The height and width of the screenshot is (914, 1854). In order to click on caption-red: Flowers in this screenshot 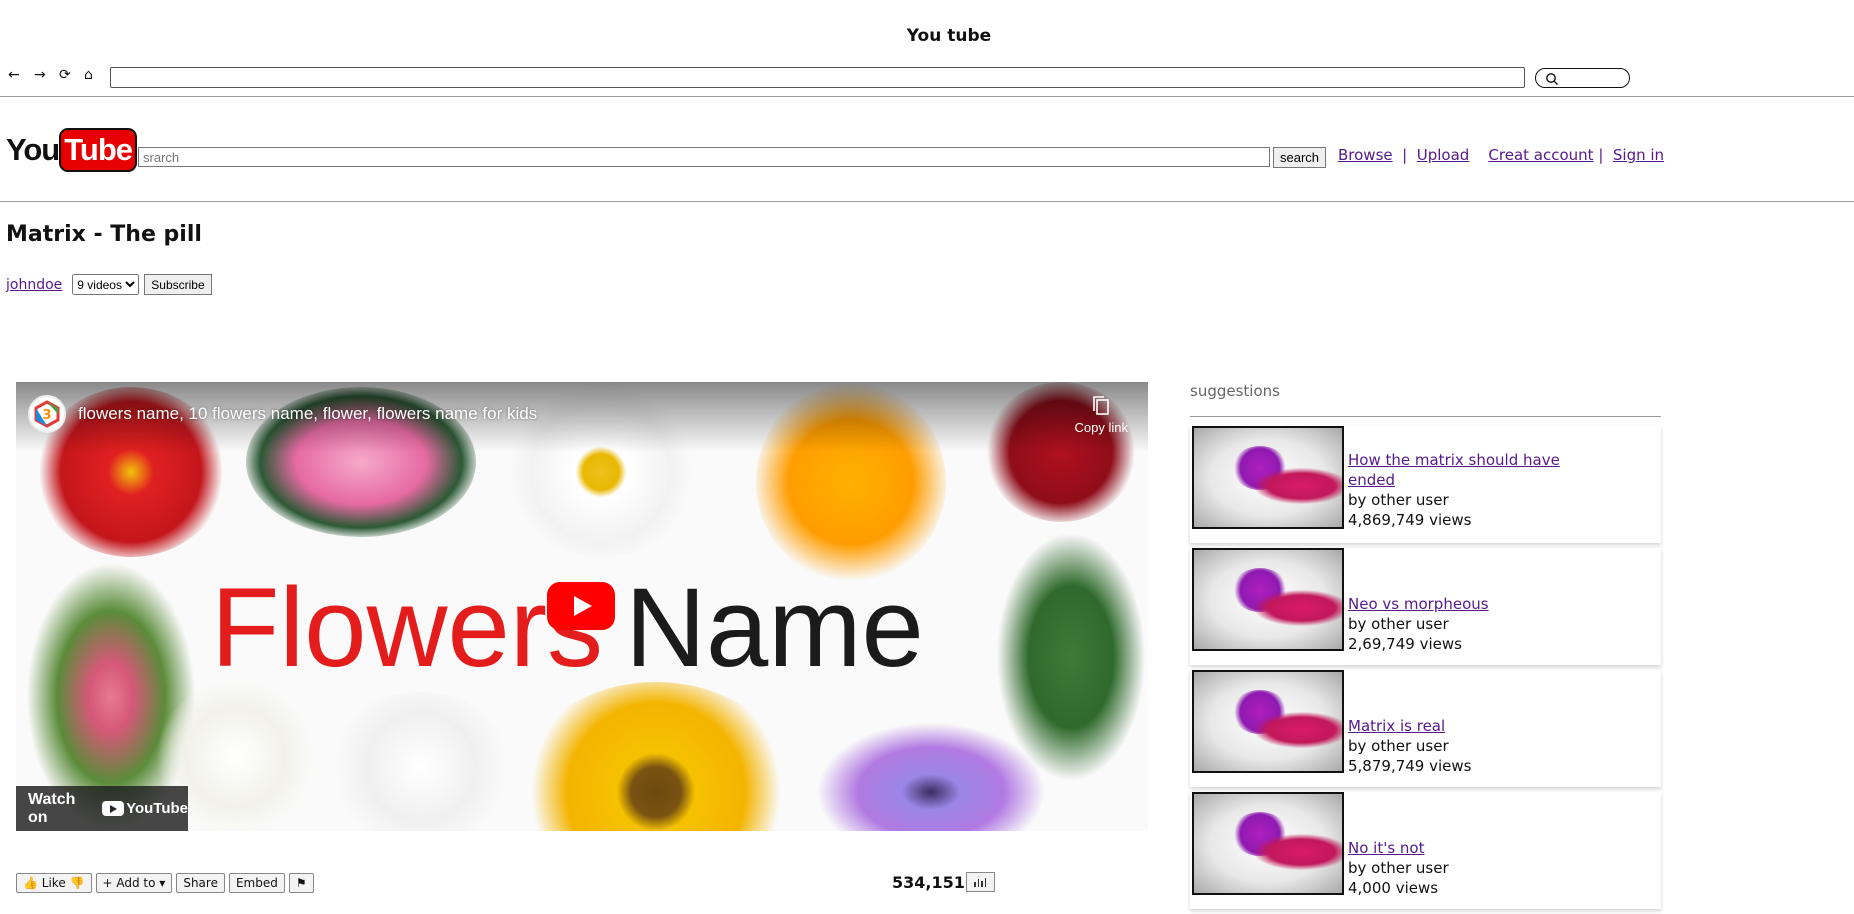, I will do `click(407, 627)`.